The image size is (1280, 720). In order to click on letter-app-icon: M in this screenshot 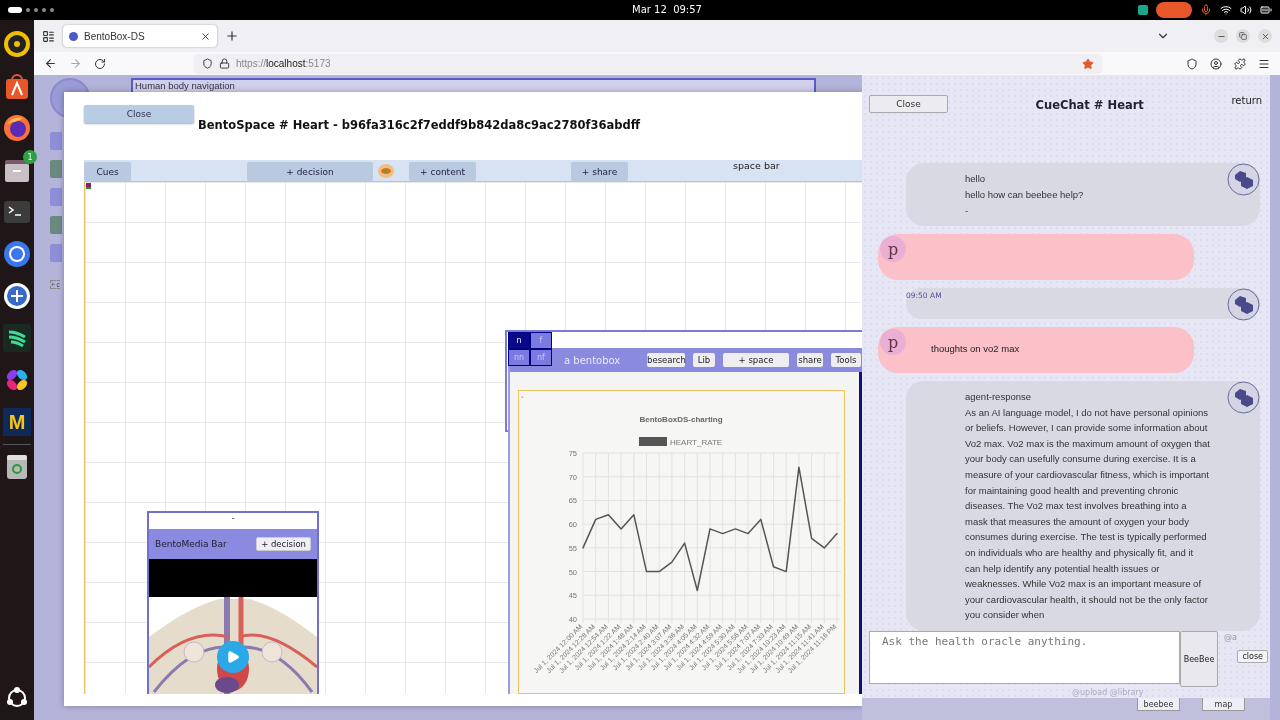, I will do `click(17, 422)`.